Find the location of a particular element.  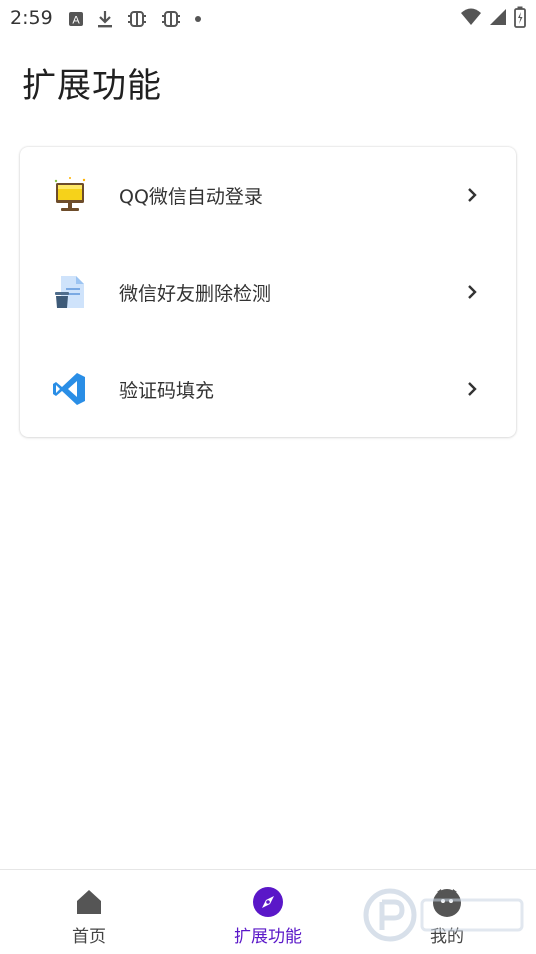

feature-item-qq-wechat-auto-login: QQ微信自动登录 is located at coordinates (268, 195).